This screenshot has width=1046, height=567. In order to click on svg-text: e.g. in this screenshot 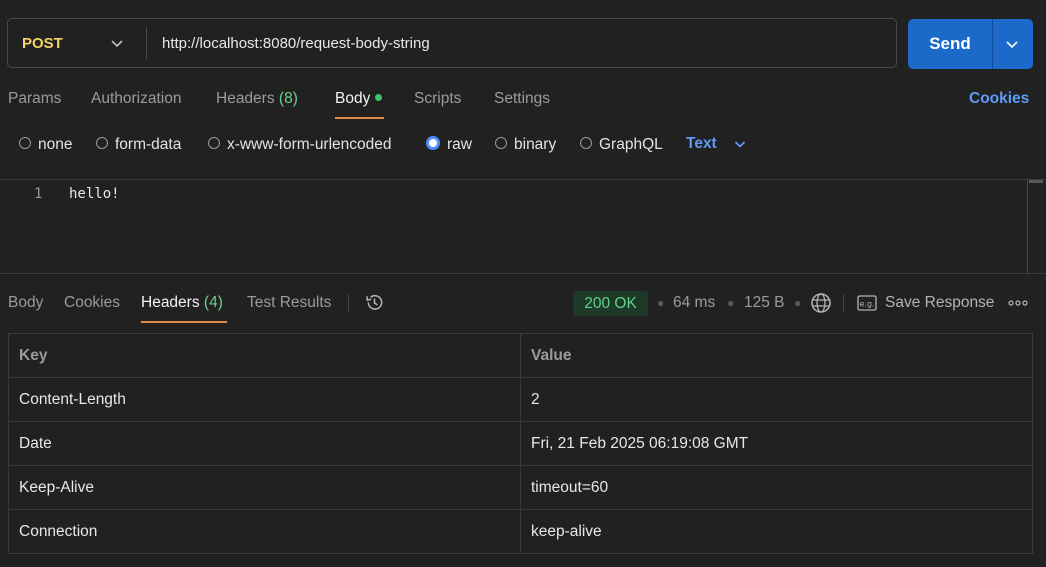, I will do `click(866, 304)`.